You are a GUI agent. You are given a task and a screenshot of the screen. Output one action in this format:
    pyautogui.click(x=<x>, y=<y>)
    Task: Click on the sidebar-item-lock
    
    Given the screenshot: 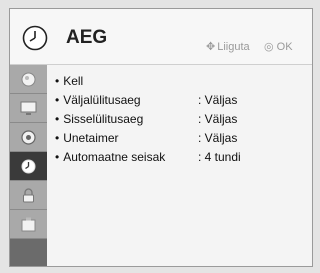 What is the action you would take?
    pyautogui.click(x=28, y=195)
    